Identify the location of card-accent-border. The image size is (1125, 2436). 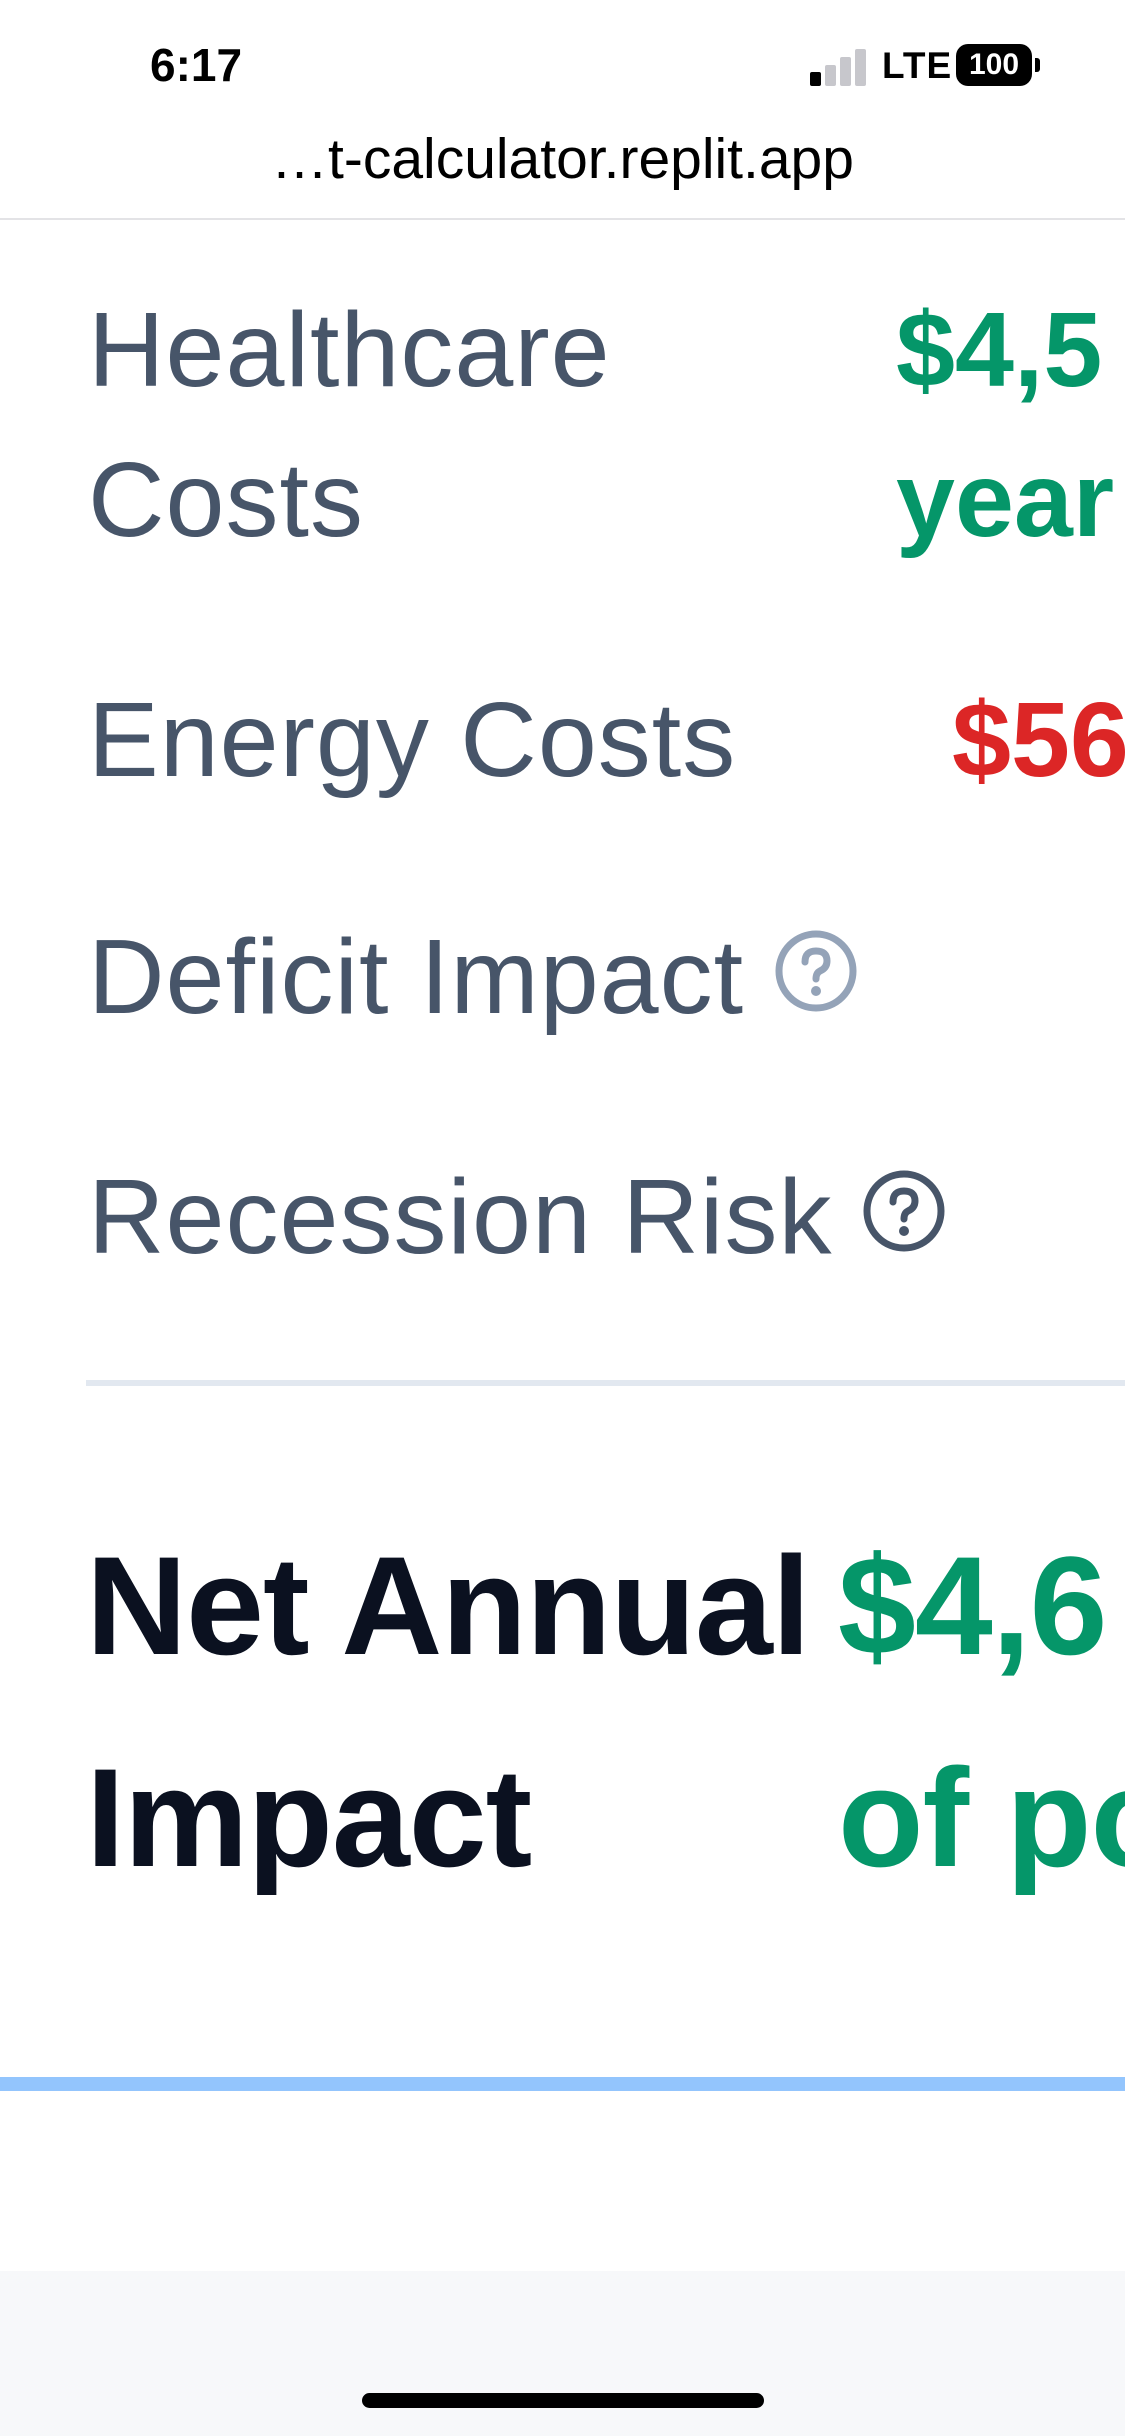
(562, 2084).